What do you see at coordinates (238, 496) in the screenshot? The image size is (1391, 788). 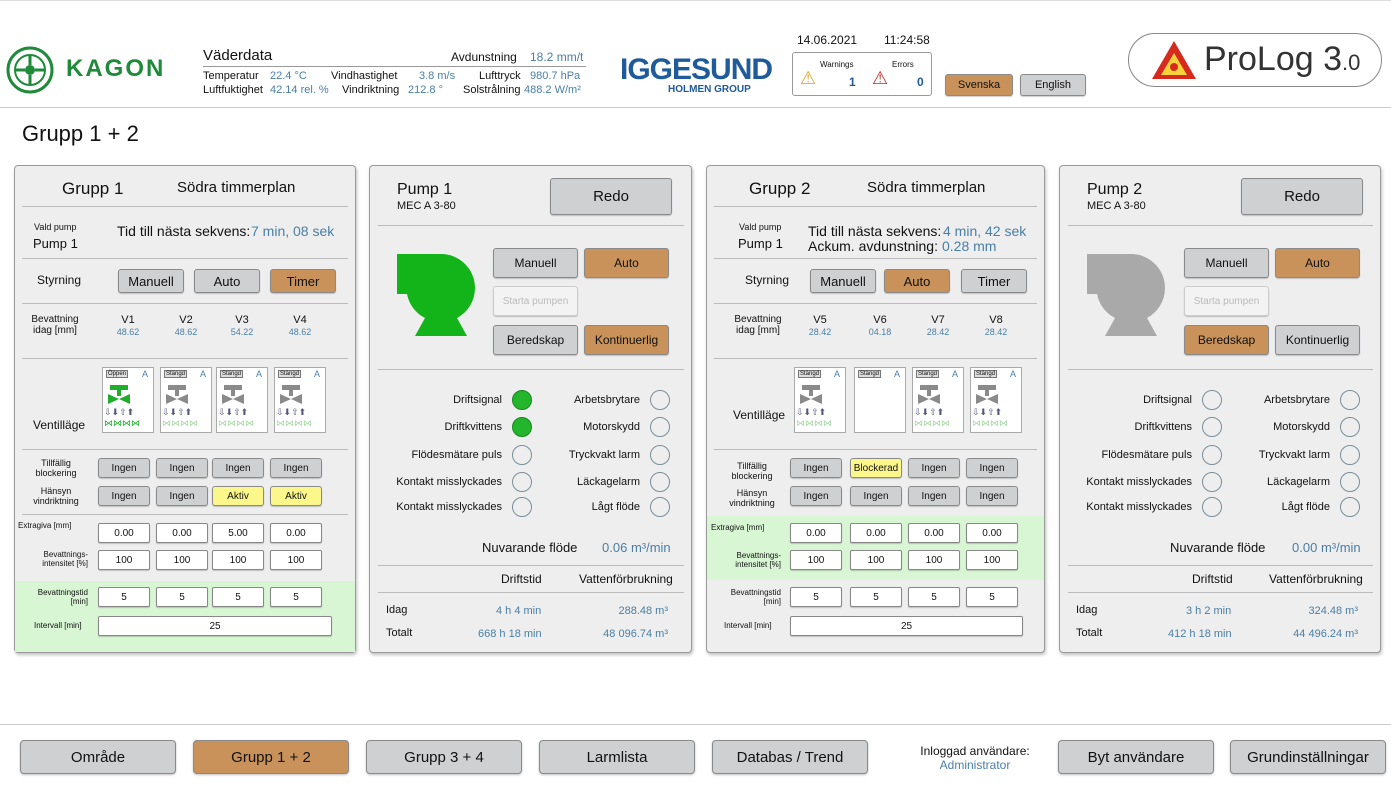 I see `grupp1-wind-button-2: Aktiv` at bounding box center [238, 496].